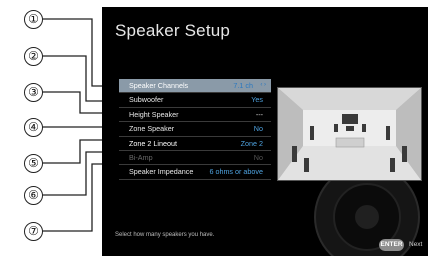 This screenshot has height=260, width=430. Describe the element at coordinates (263, 85) in the screenshot. I see `left-right-arrows-icon: ‹ ›` at that location.